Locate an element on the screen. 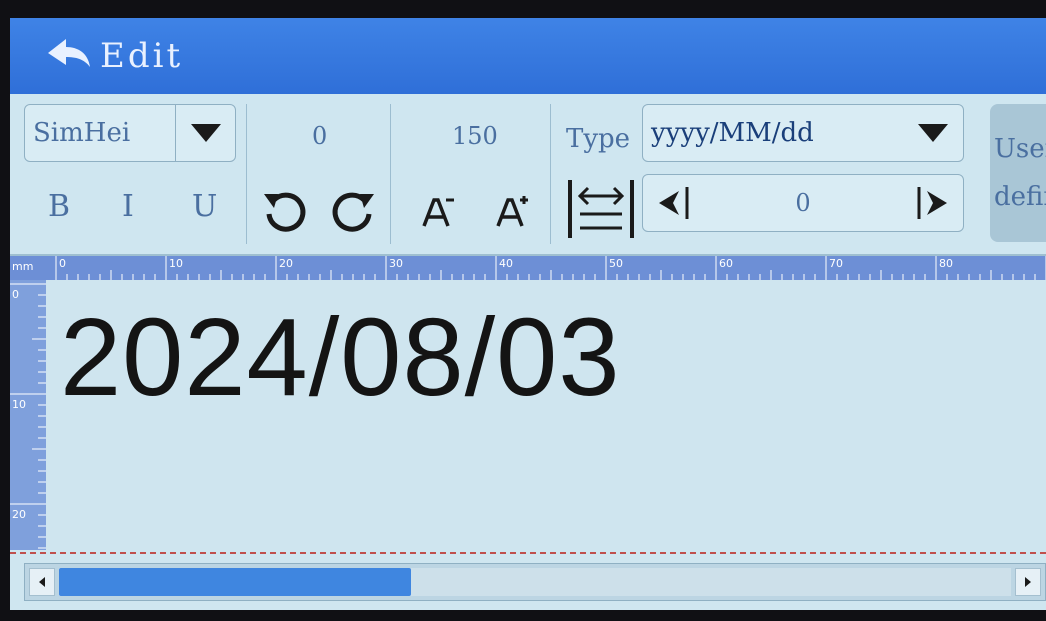  font-value: SimHei is located at coordinates (82, 133).